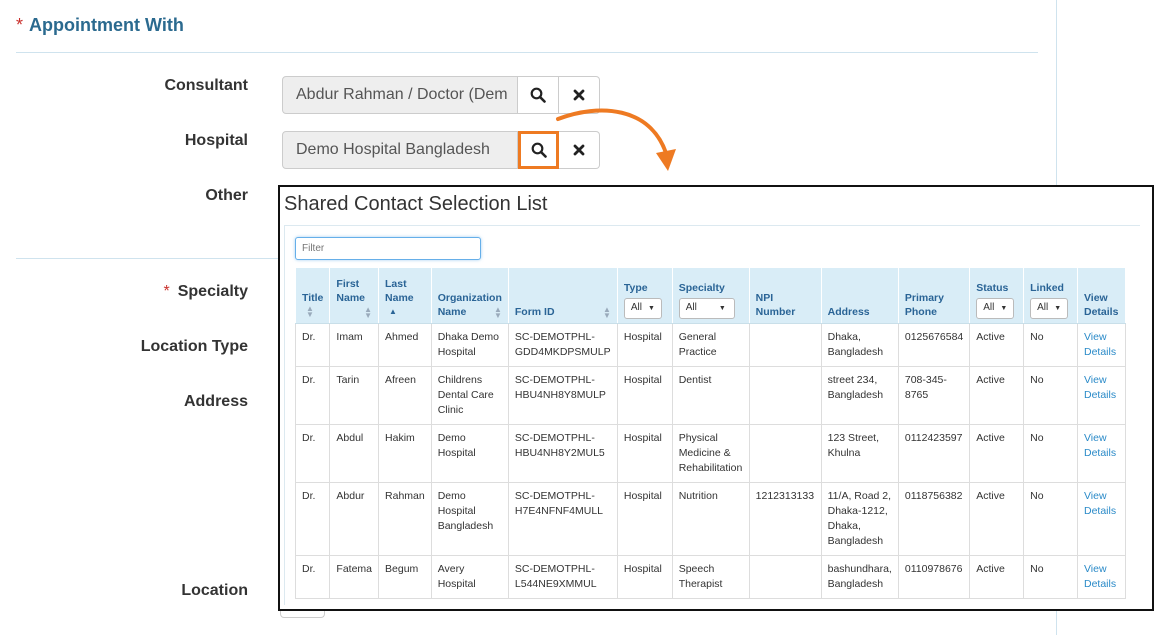 This screenshot has height=635, width=1173. What do you see at coordinates (562, 295) in the screenshot?
I see `col-form-id: Form ID ▲ ▼` at bounding box center [562, 295].